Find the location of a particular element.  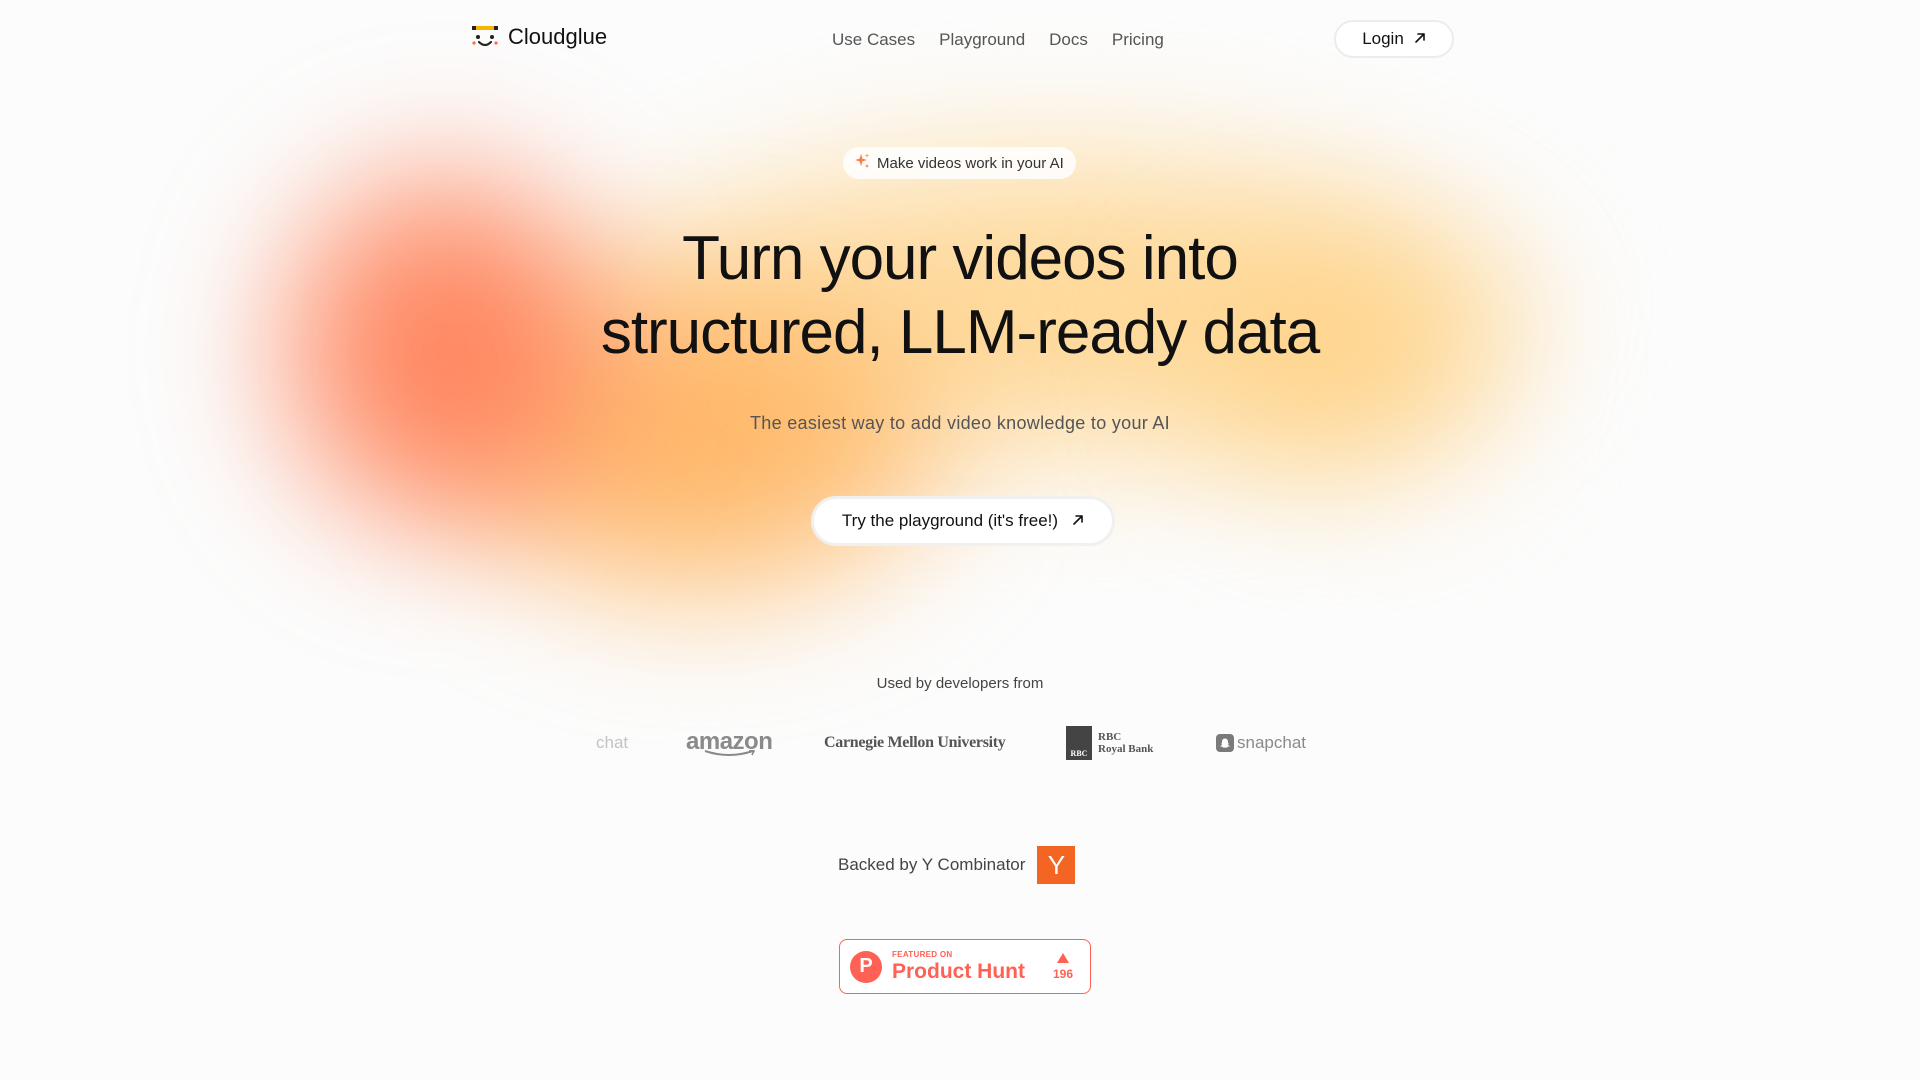

snapchat-logo-partial: chat is located at coordinates (612, 743).